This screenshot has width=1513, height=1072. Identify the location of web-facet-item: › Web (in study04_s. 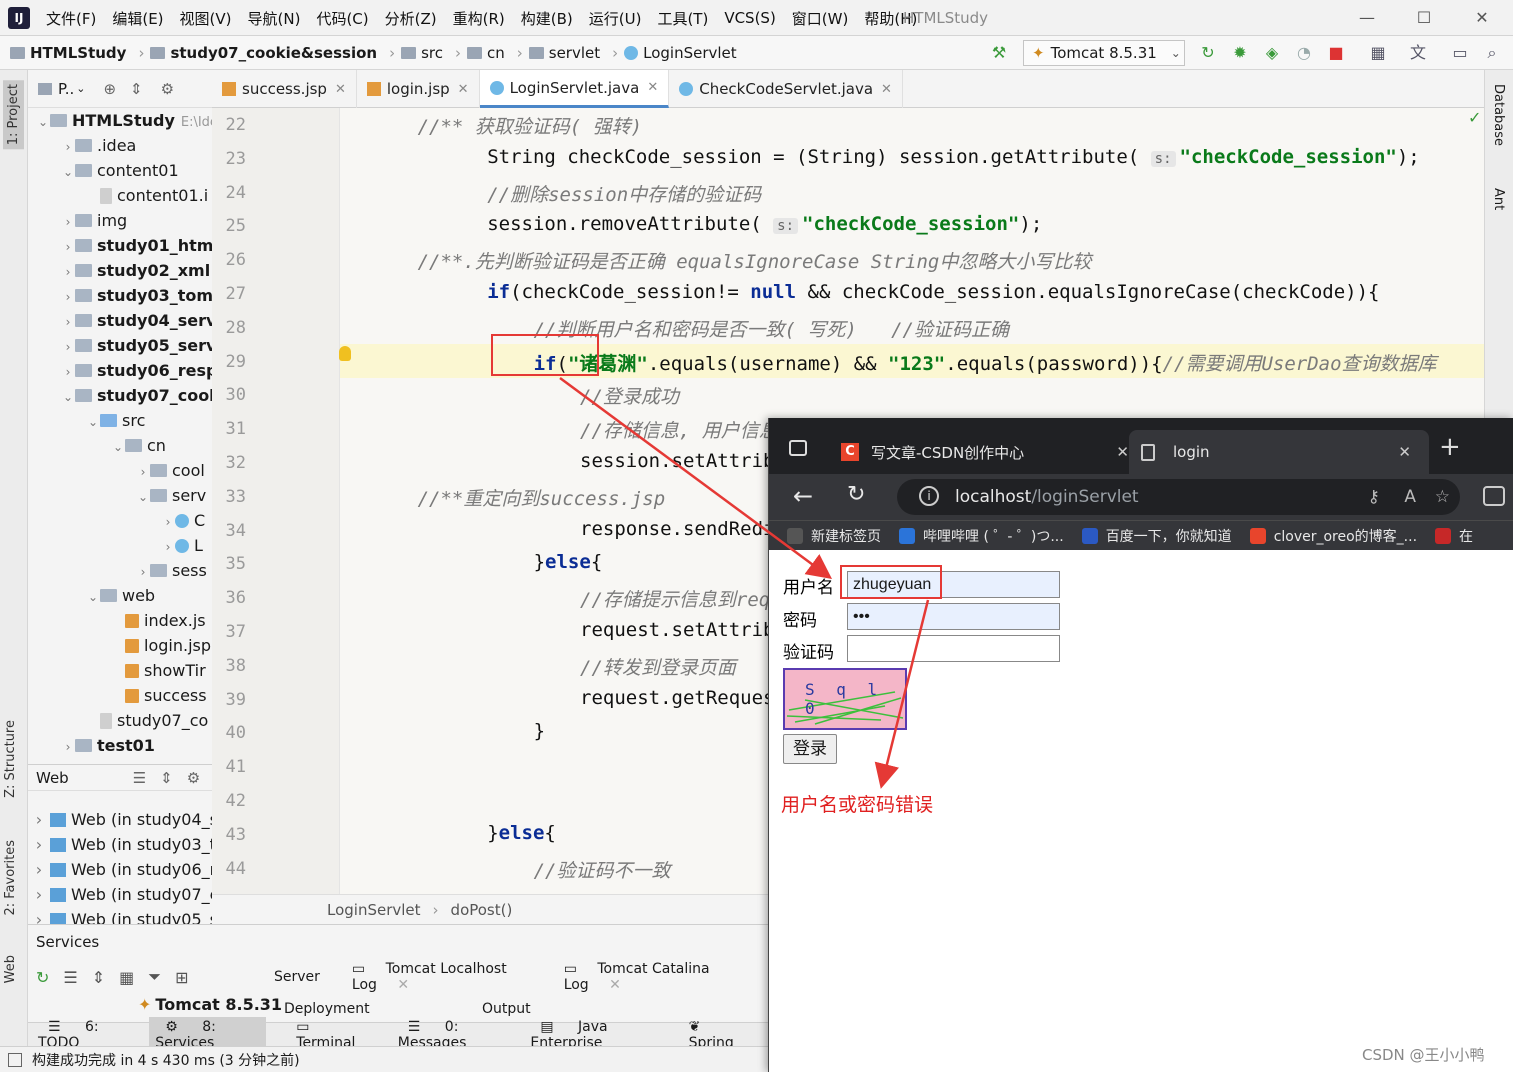
(120, 819).